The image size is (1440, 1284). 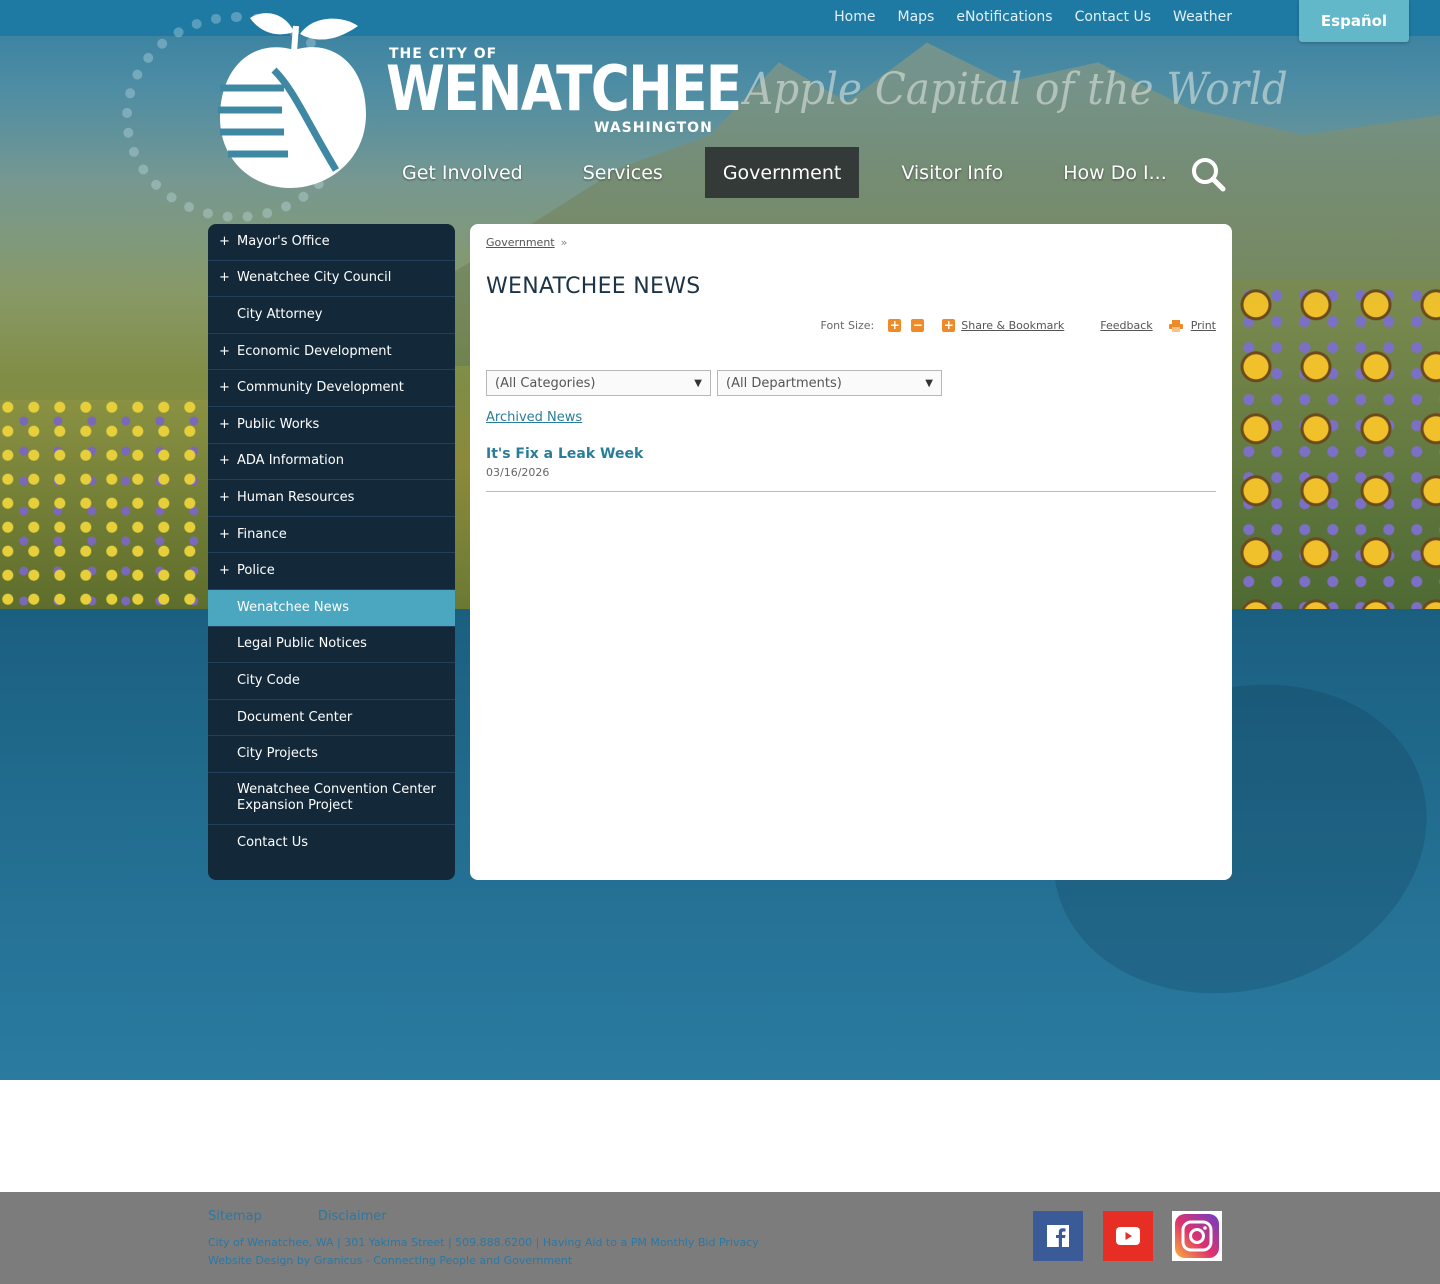 What do you see at coordinates (314, 278) in the screenshot?
I see `sidebar-item-label: Wenatchee City Council` at bounding box center [314, 278].